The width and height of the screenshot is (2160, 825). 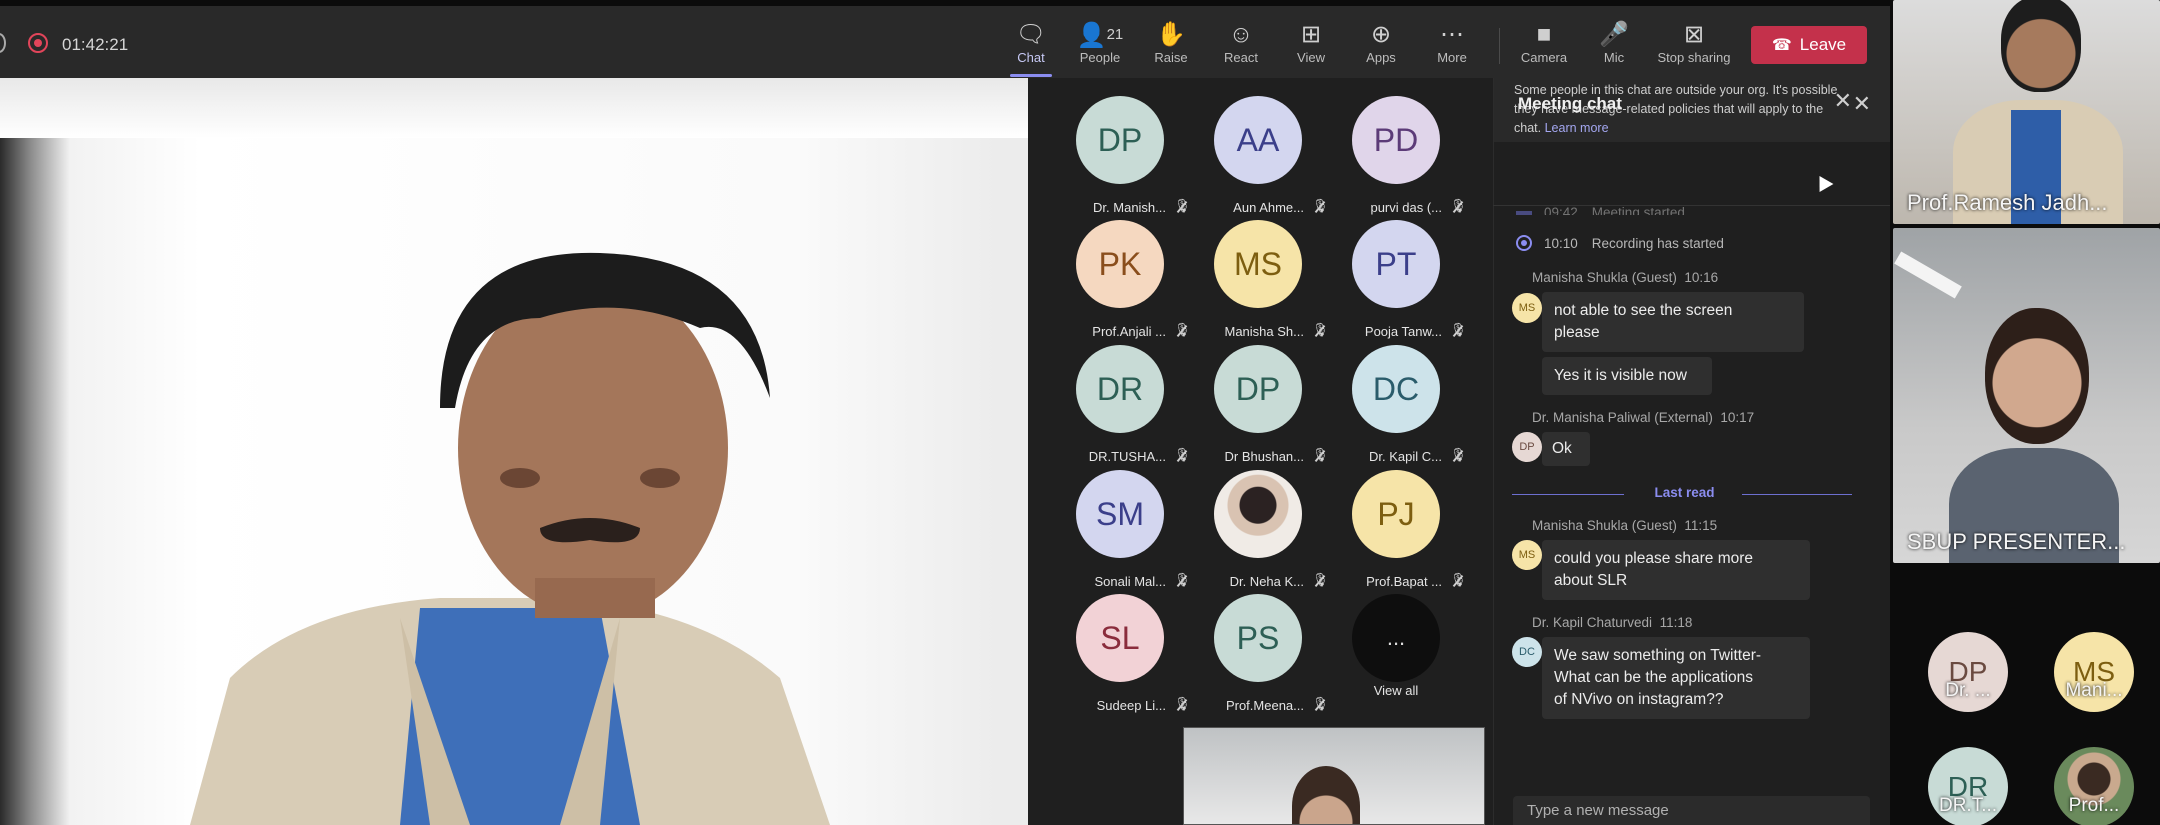 What do you see at coordinates (1676, 570) in the screenshot?
I see `chat-message: could you please share more about SLR` at bounding box center [1676, 570].